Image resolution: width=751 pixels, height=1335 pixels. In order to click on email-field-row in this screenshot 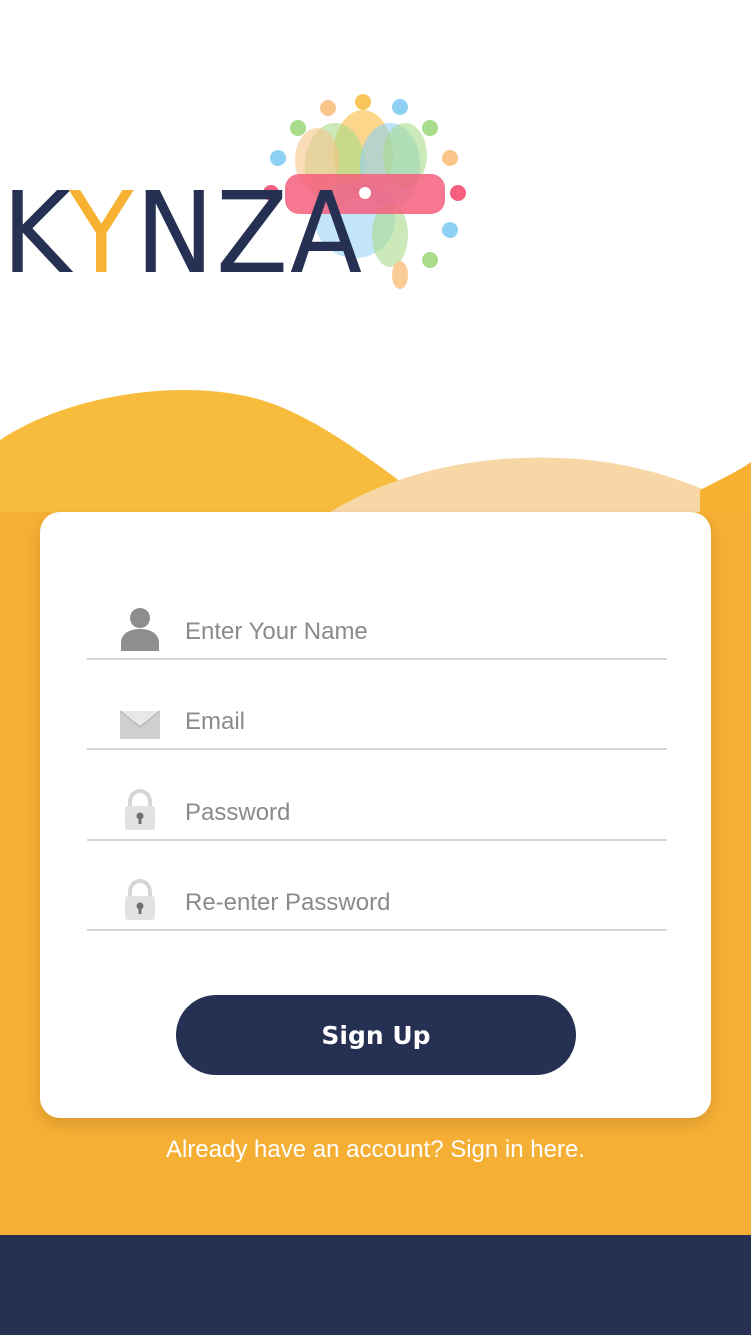, I will do `click(377, 704)`.